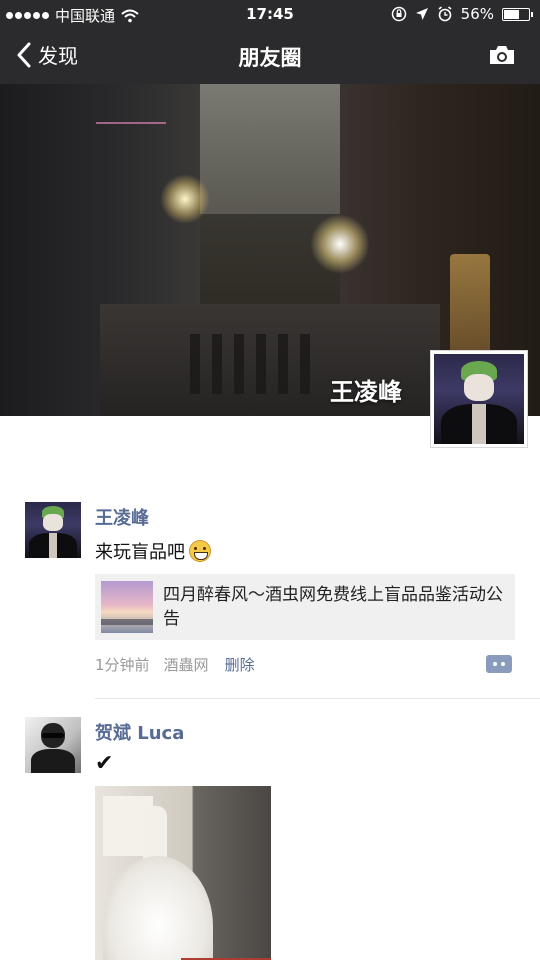  I want to click on post-time: 1分钟前, so click(122, 664).